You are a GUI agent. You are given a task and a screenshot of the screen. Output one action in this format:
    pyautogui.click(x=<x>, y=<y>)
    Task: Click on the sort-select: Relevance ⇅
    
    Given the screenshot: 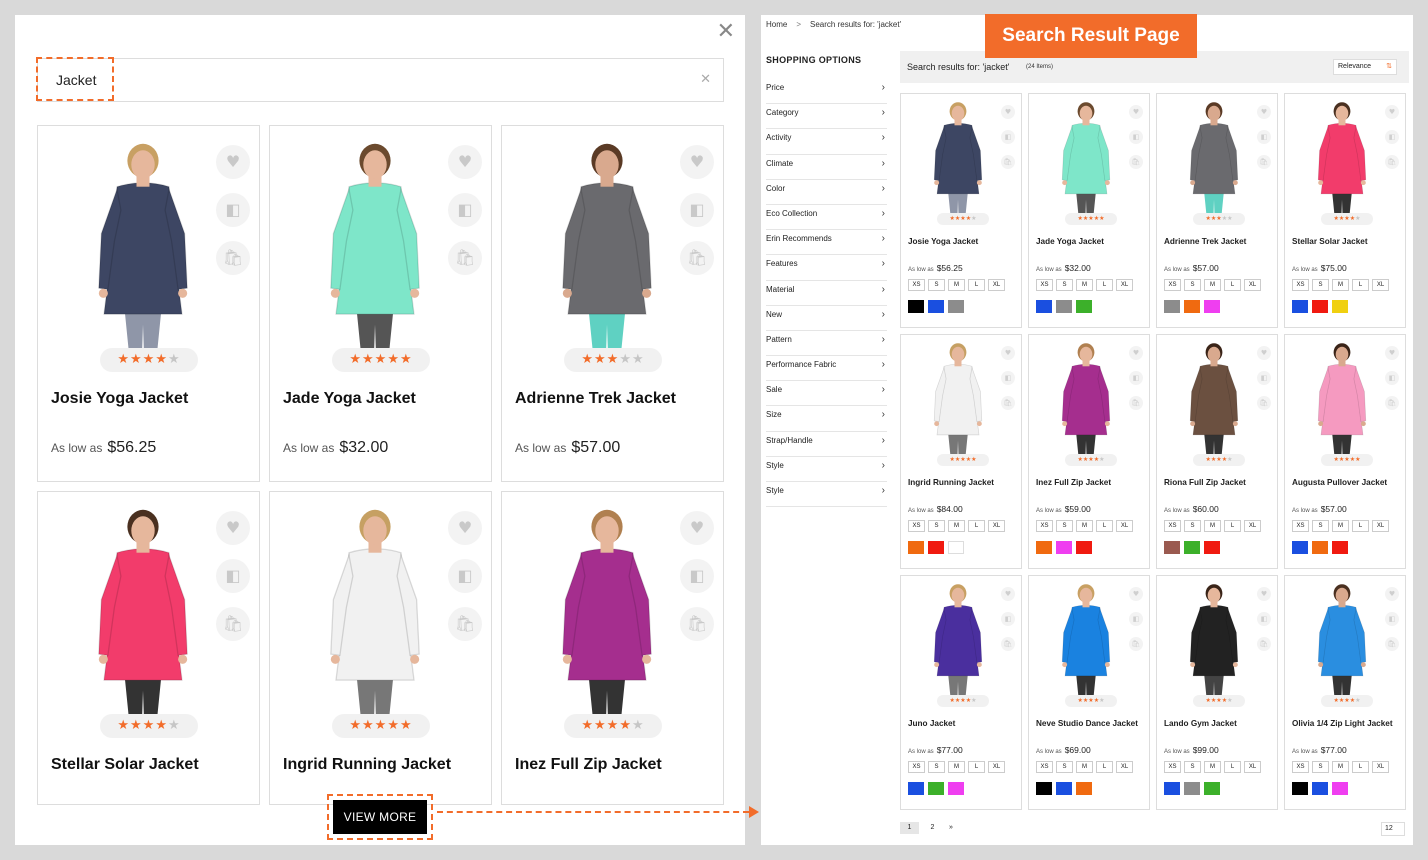 What is the action you would take?
    pyautogui.click(x=1365, y=67)
    